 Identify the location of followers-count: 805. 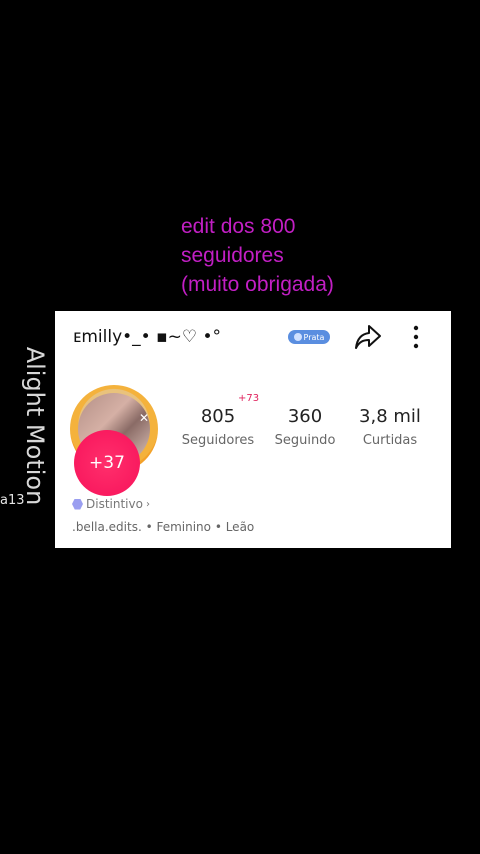
(218, 416).